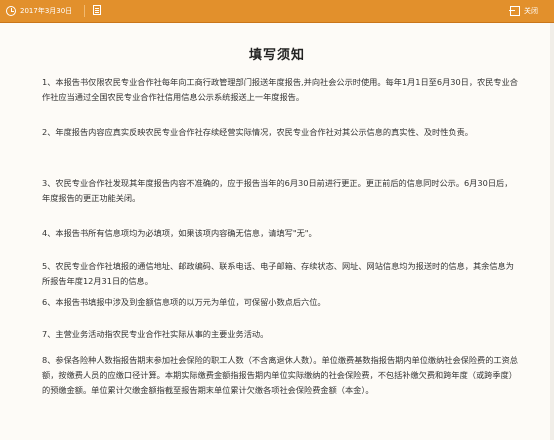  I want to click on date-text: 2017年3月30日, so click(46, 11).